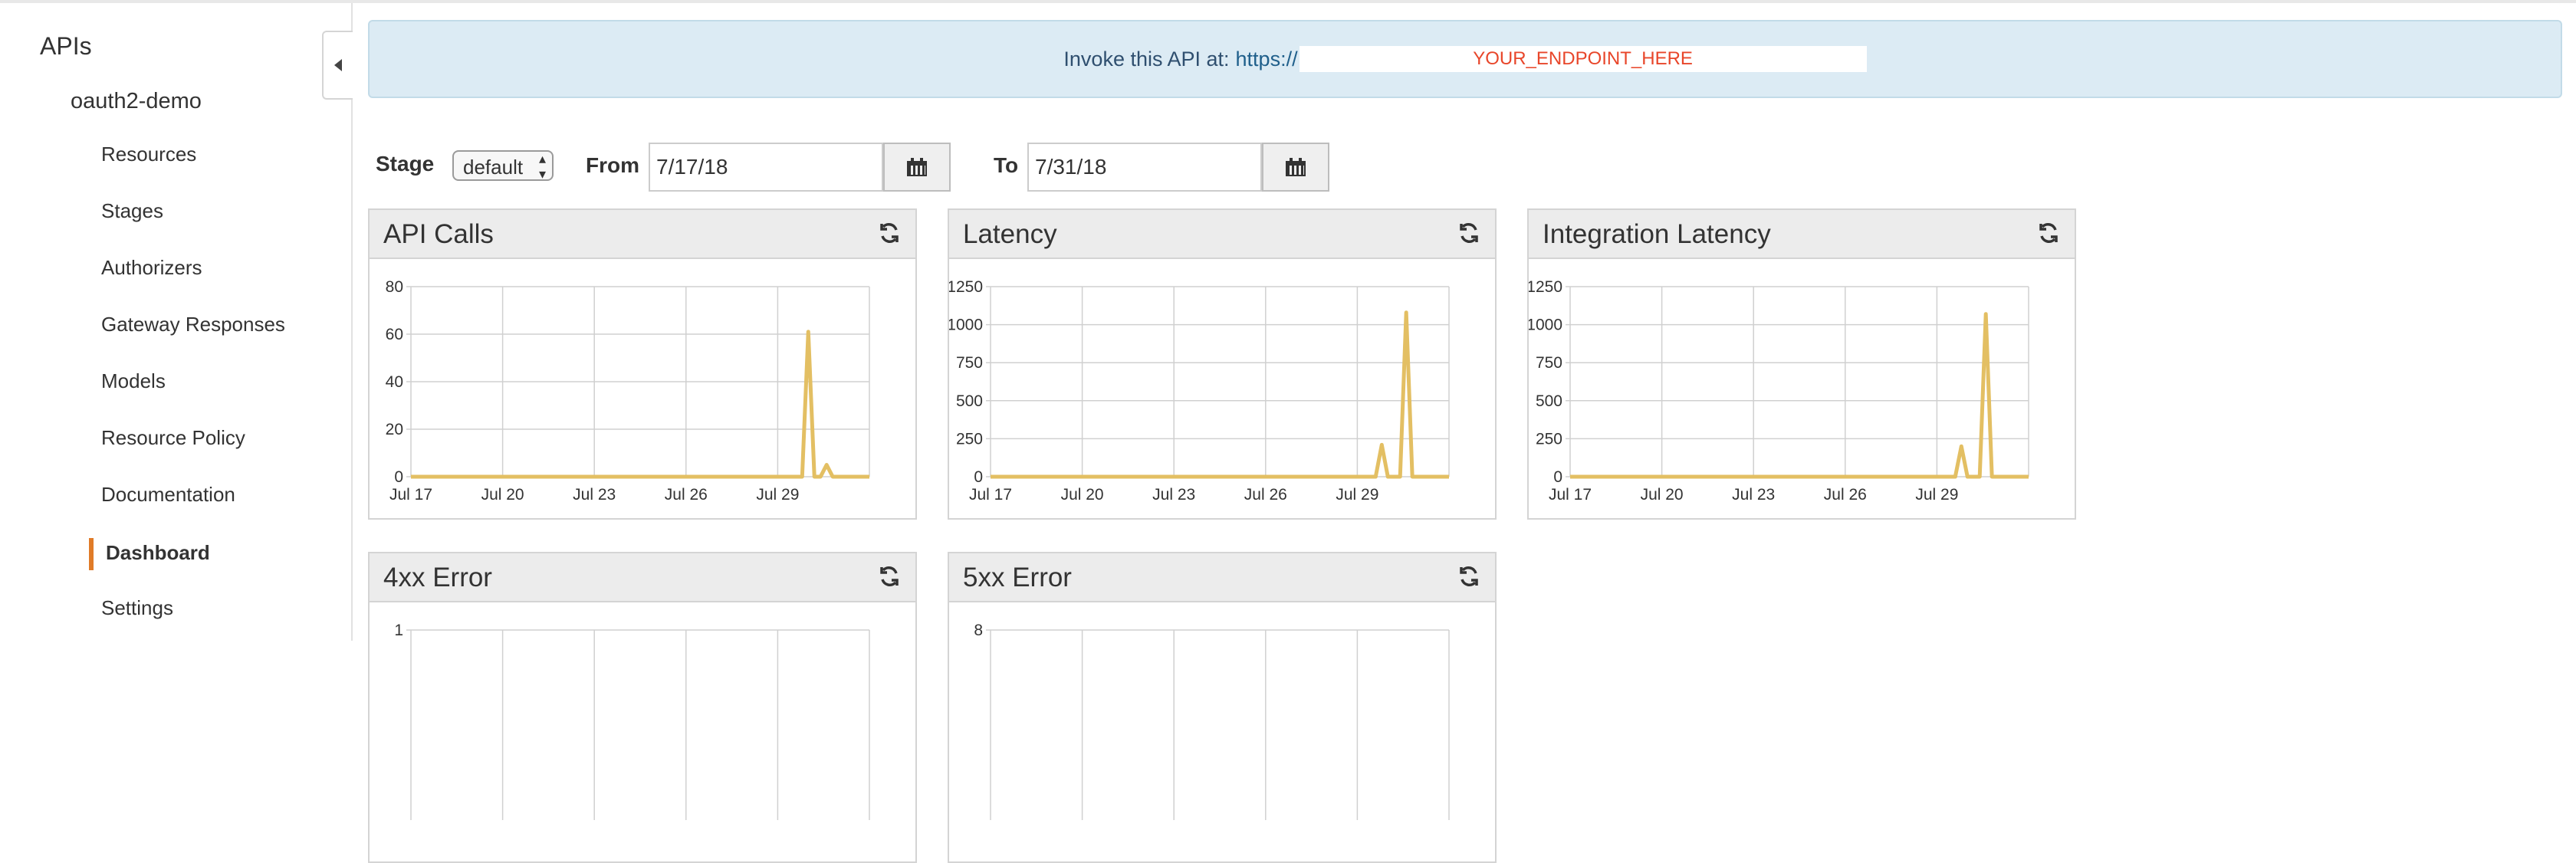 Image resolution: width=2576 pixels, height=863 pixels. I want to click on sidebar-item-models: Models, so click(133, 381).